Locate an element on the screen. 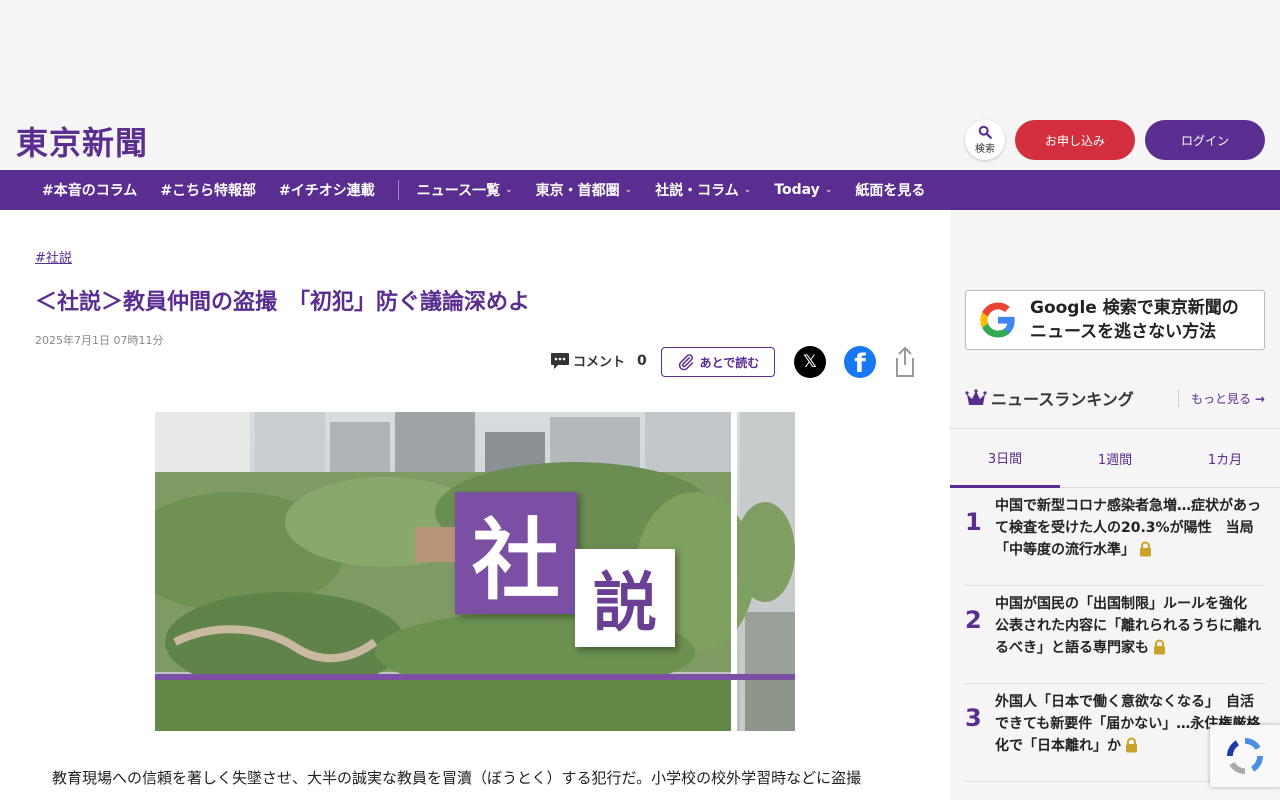 This screenshot has height=800, width=1280. paperclip-icon is located at coordinates (685, 362).